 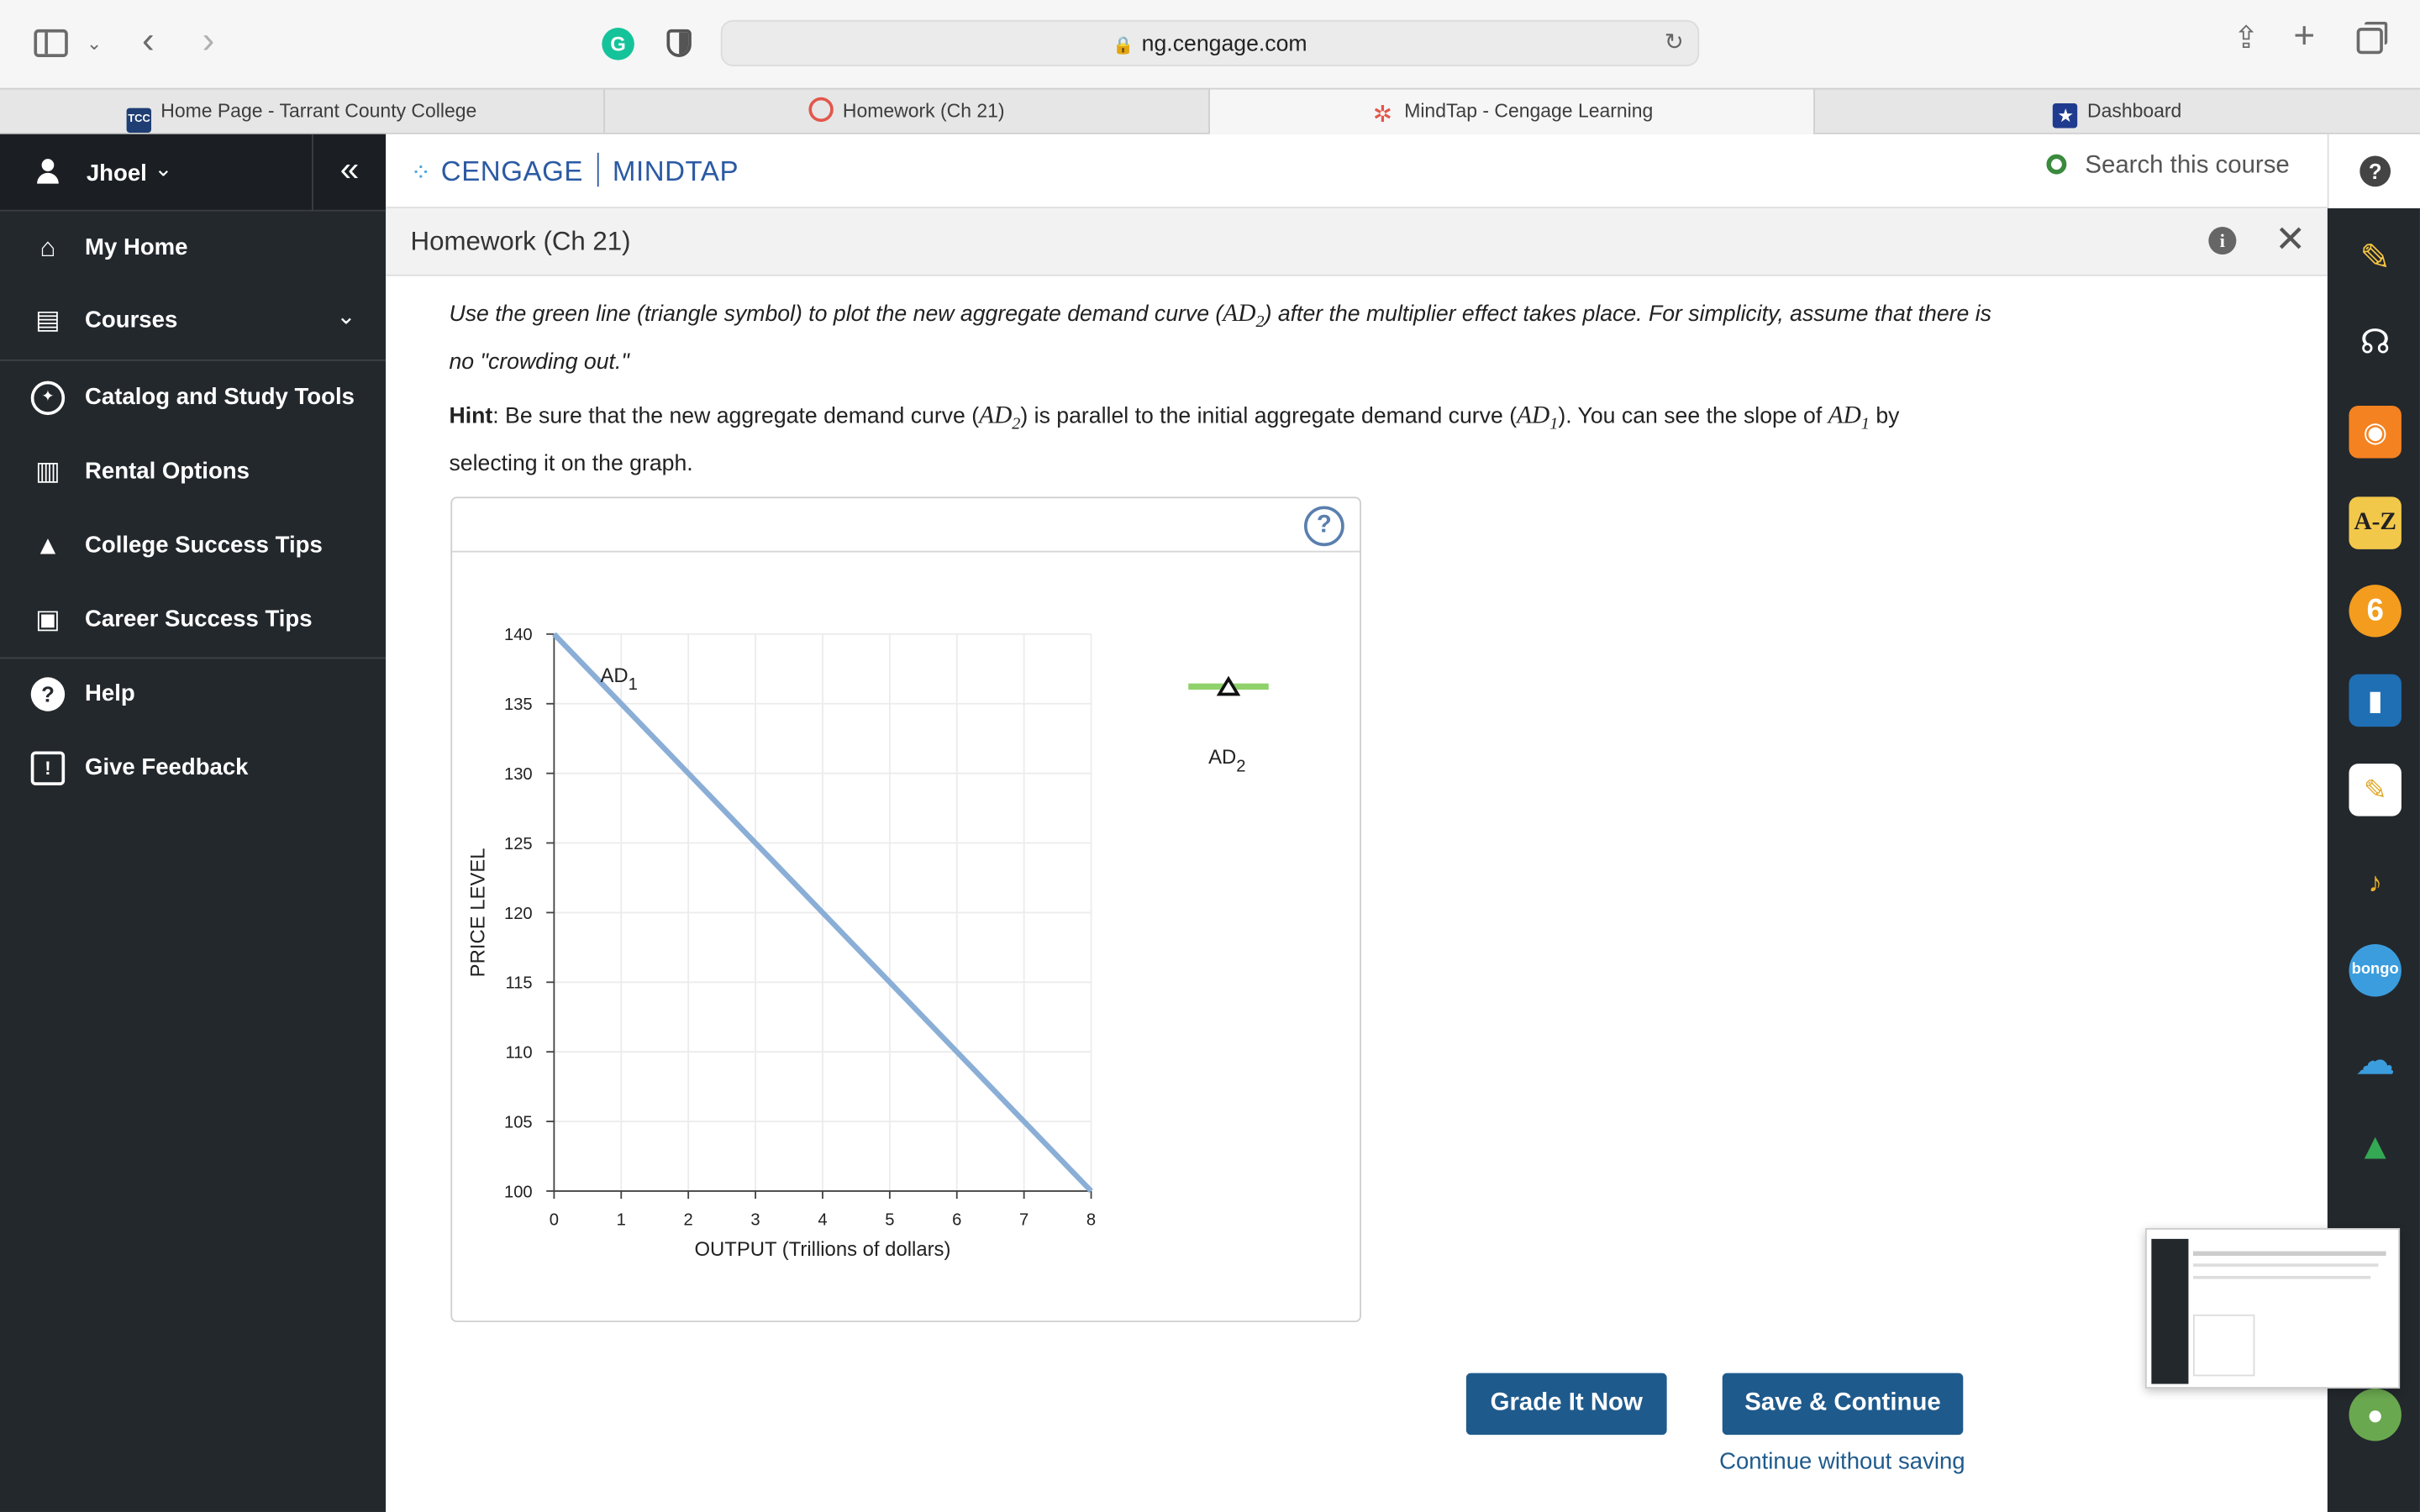 I want to click on tab-label: Dashboard, so click(x=2134, y=111).